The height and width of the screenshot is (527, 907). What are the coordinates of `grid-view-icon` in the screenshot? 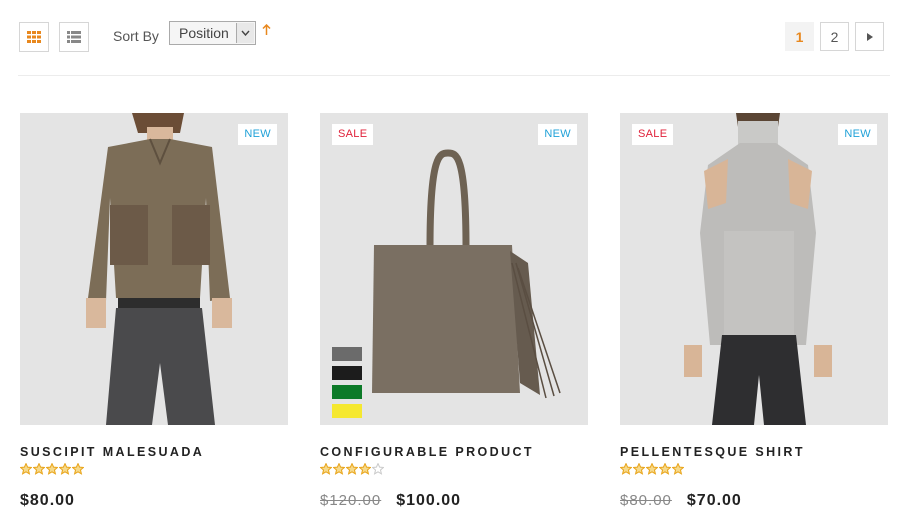 It's located at (34, 37).